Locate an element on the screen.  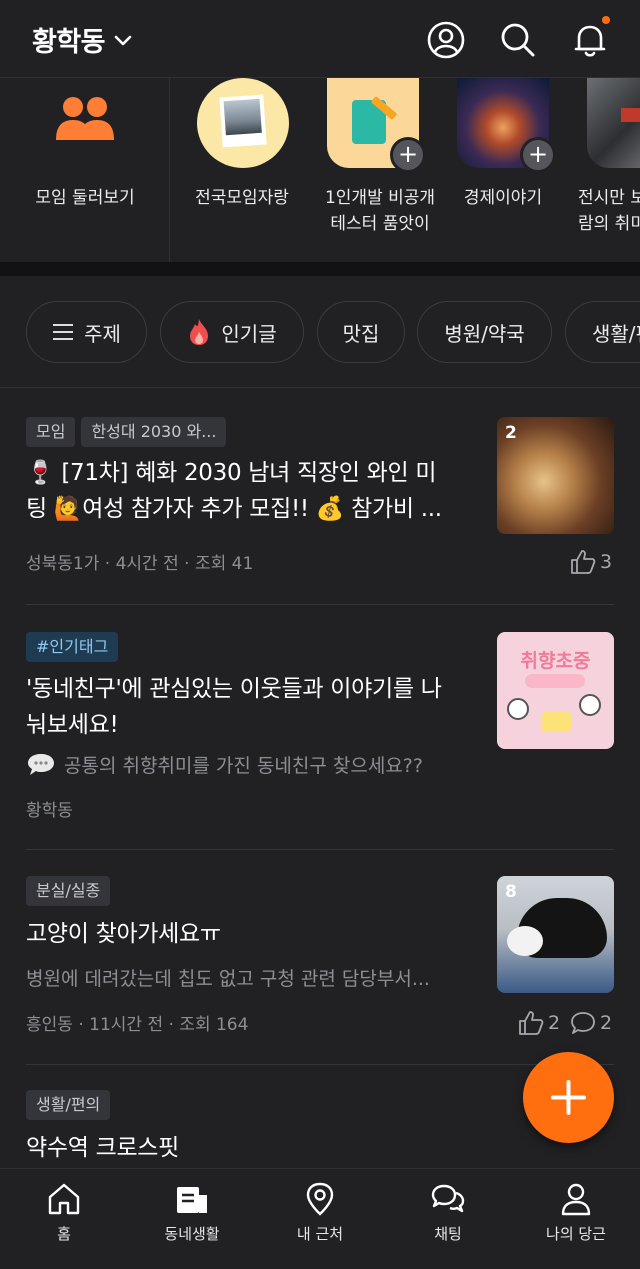
group-label: 모임 둘러보기 is located at coordinates (85, 198).